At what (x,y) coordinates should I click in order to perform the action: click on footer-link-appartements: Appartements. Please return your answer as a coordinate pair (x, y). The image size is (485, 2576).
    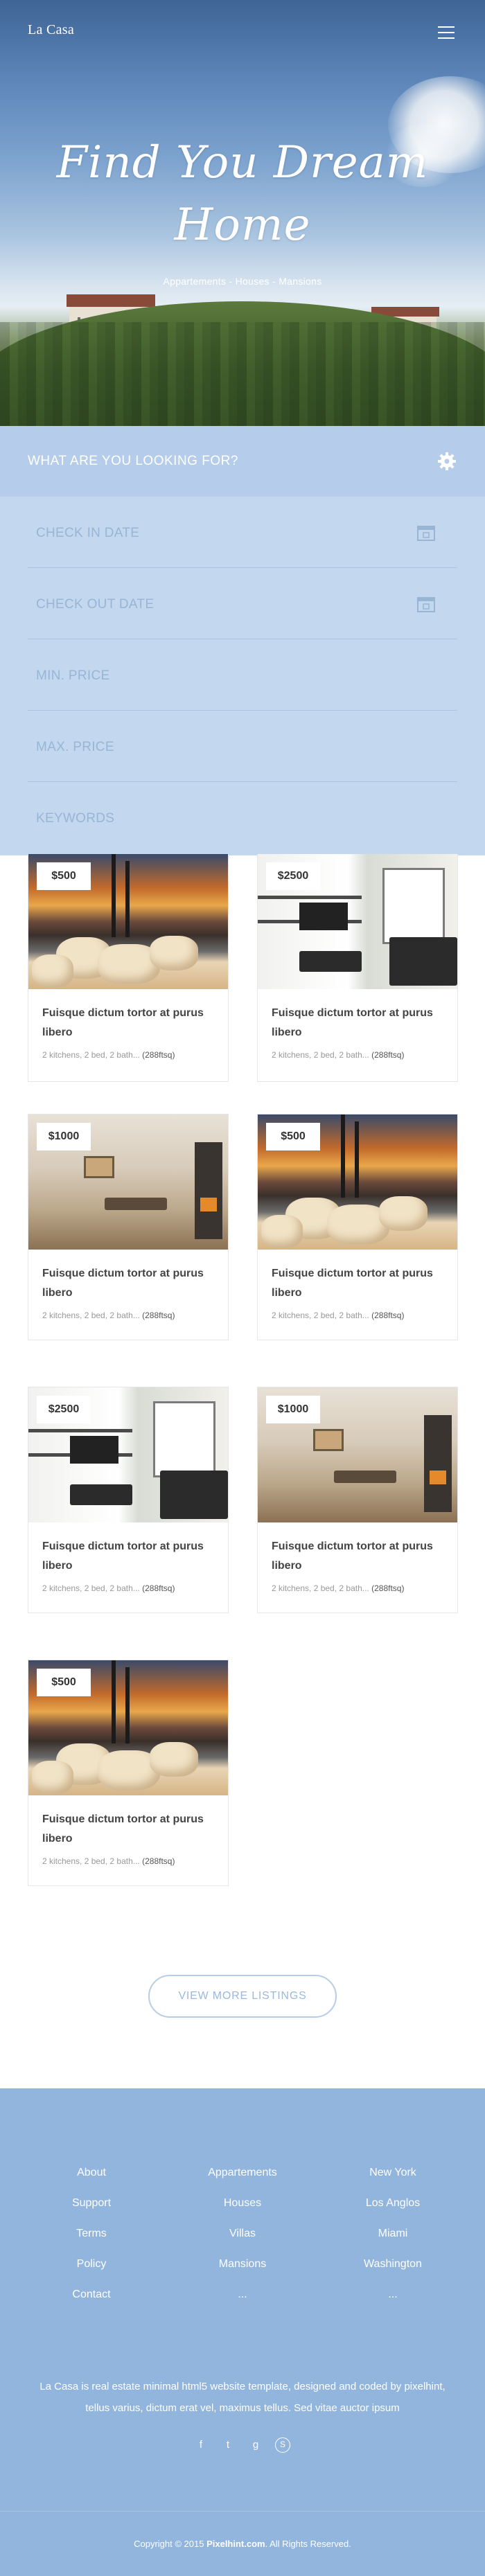
    Looking at the image, I should click on (242, 2173).